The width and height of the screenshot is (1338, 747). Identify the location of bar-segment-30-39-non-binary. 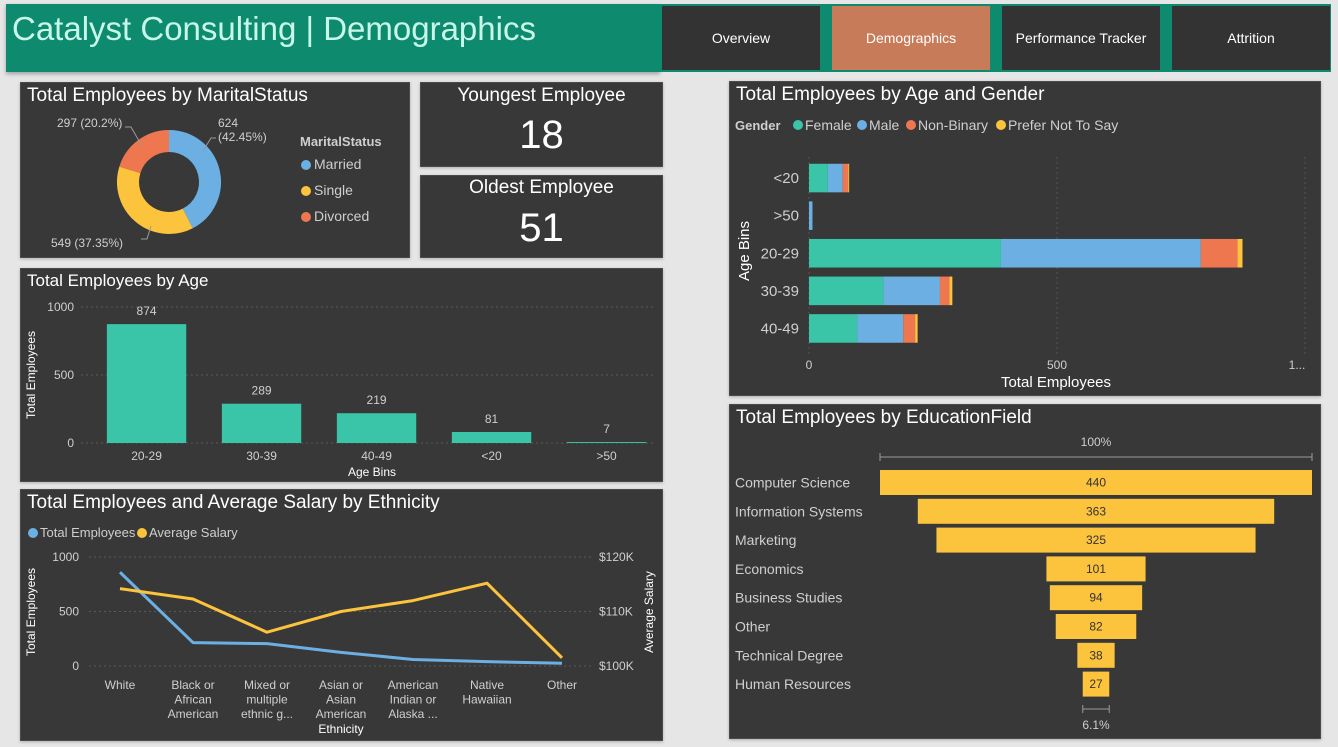
(944, 291).